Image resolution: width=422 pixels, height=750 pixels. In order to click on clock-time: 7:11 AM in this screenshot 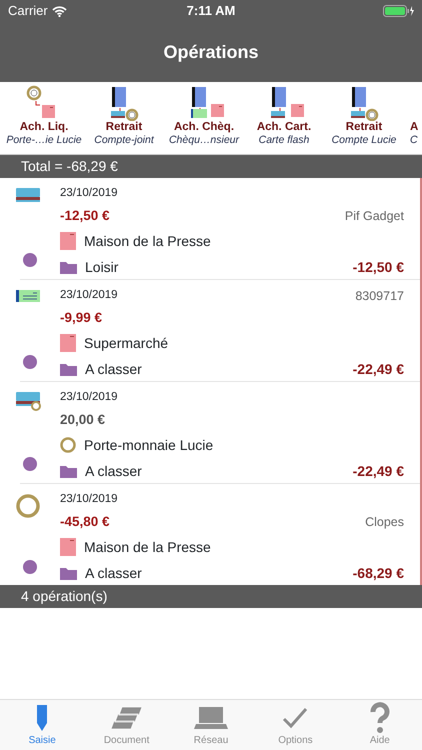, I will do `click(211, 11)`.